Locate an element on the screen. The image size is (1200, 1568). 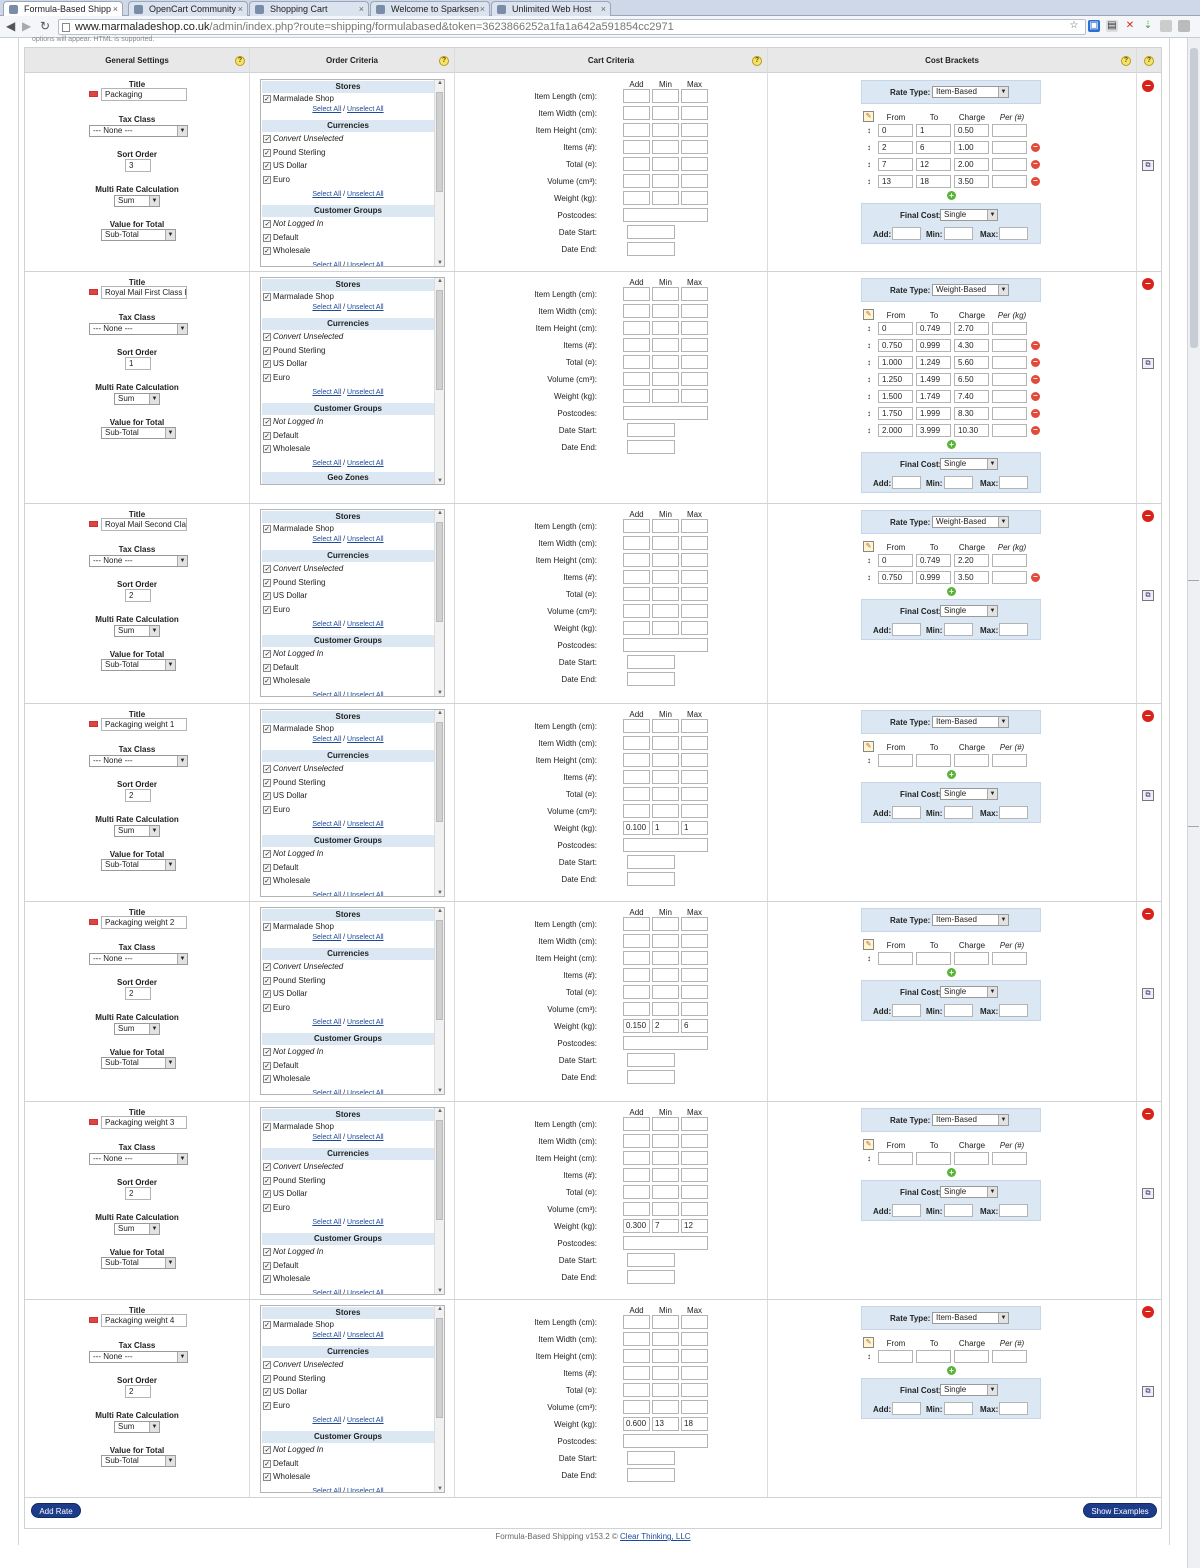
postcodes-input is located at coordinates (665, 1441).